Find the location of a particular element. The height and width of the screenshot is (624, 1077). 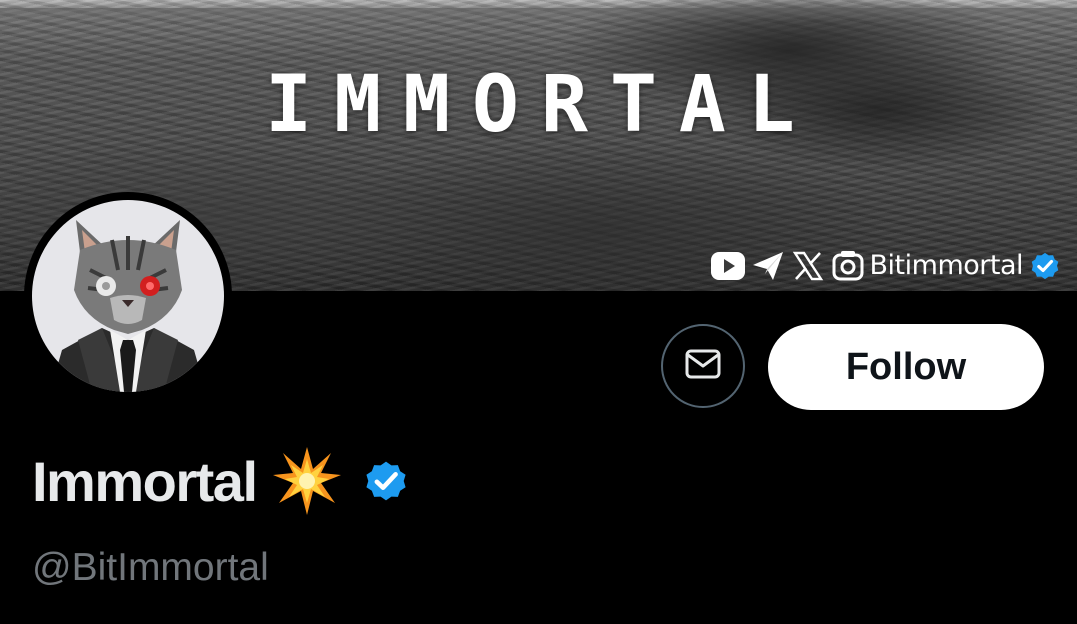

profile-name-row: Immortal is located at coordinates (221, 481).